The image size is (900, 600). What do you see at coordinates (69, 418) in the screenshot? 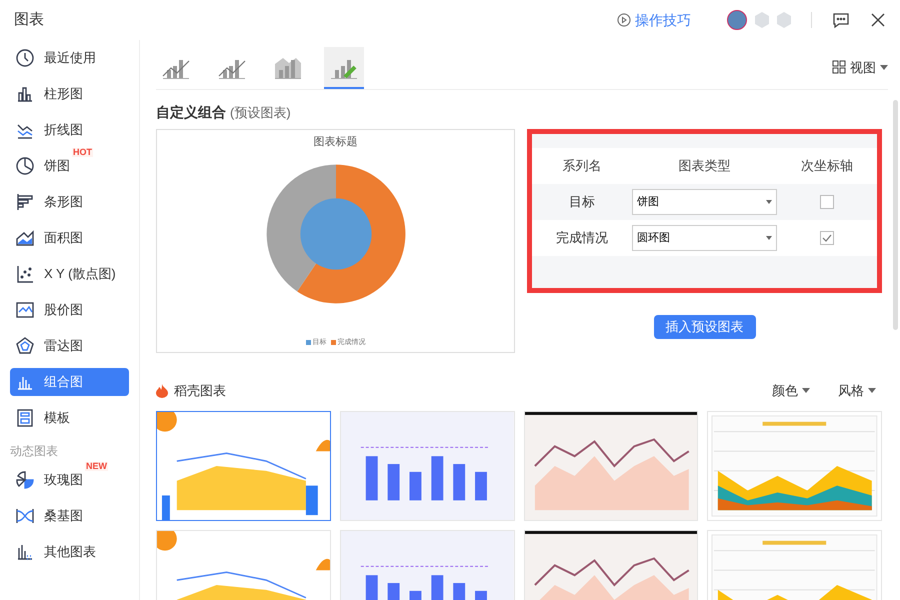
I see `sidebar-item: 模板` at bounding box center [69, 418].